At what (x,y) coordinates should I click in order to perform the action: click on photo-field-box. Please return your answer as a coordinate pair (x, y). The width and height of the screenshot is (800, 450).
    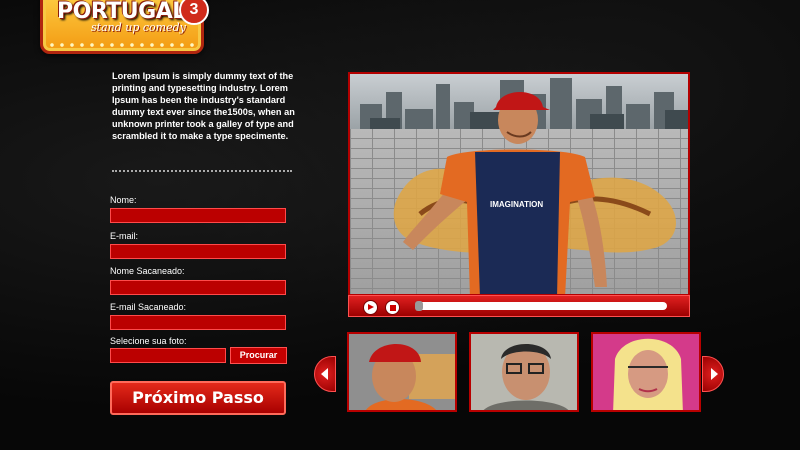
    Looking at the image, I should click on (168, 357).